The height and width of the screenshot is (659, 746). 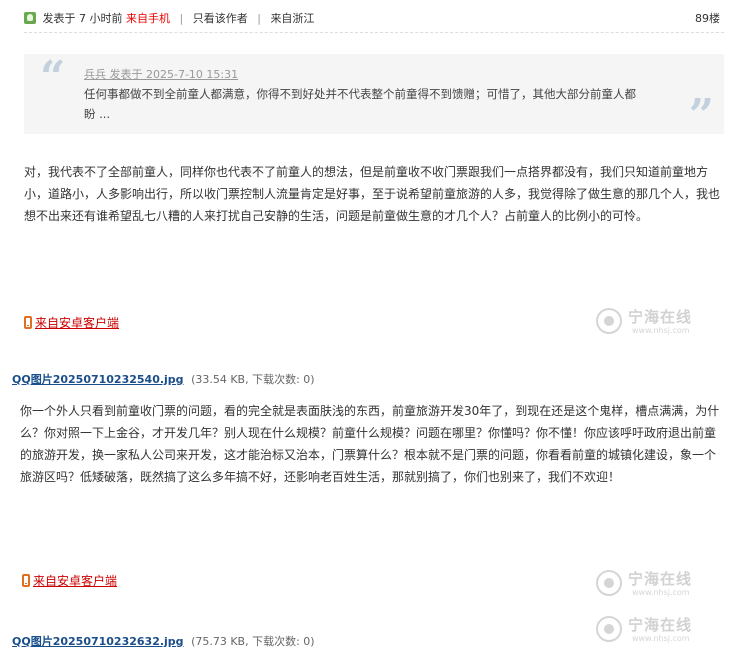 I want to click on quote-close-icon: ”, so click(x=701, y=115).